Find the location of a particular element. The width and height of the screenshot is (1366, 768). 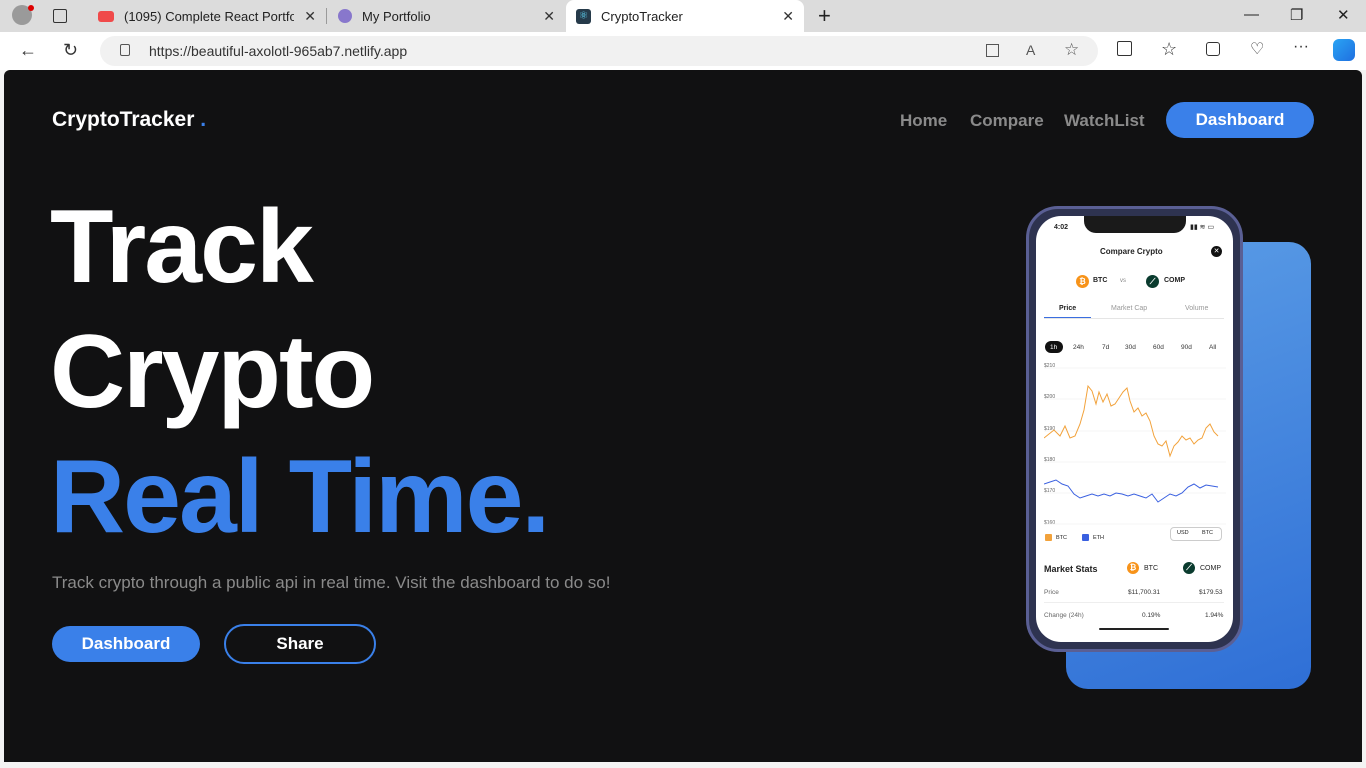

currency-btc: BTC is located at coordinates (1207, 533).